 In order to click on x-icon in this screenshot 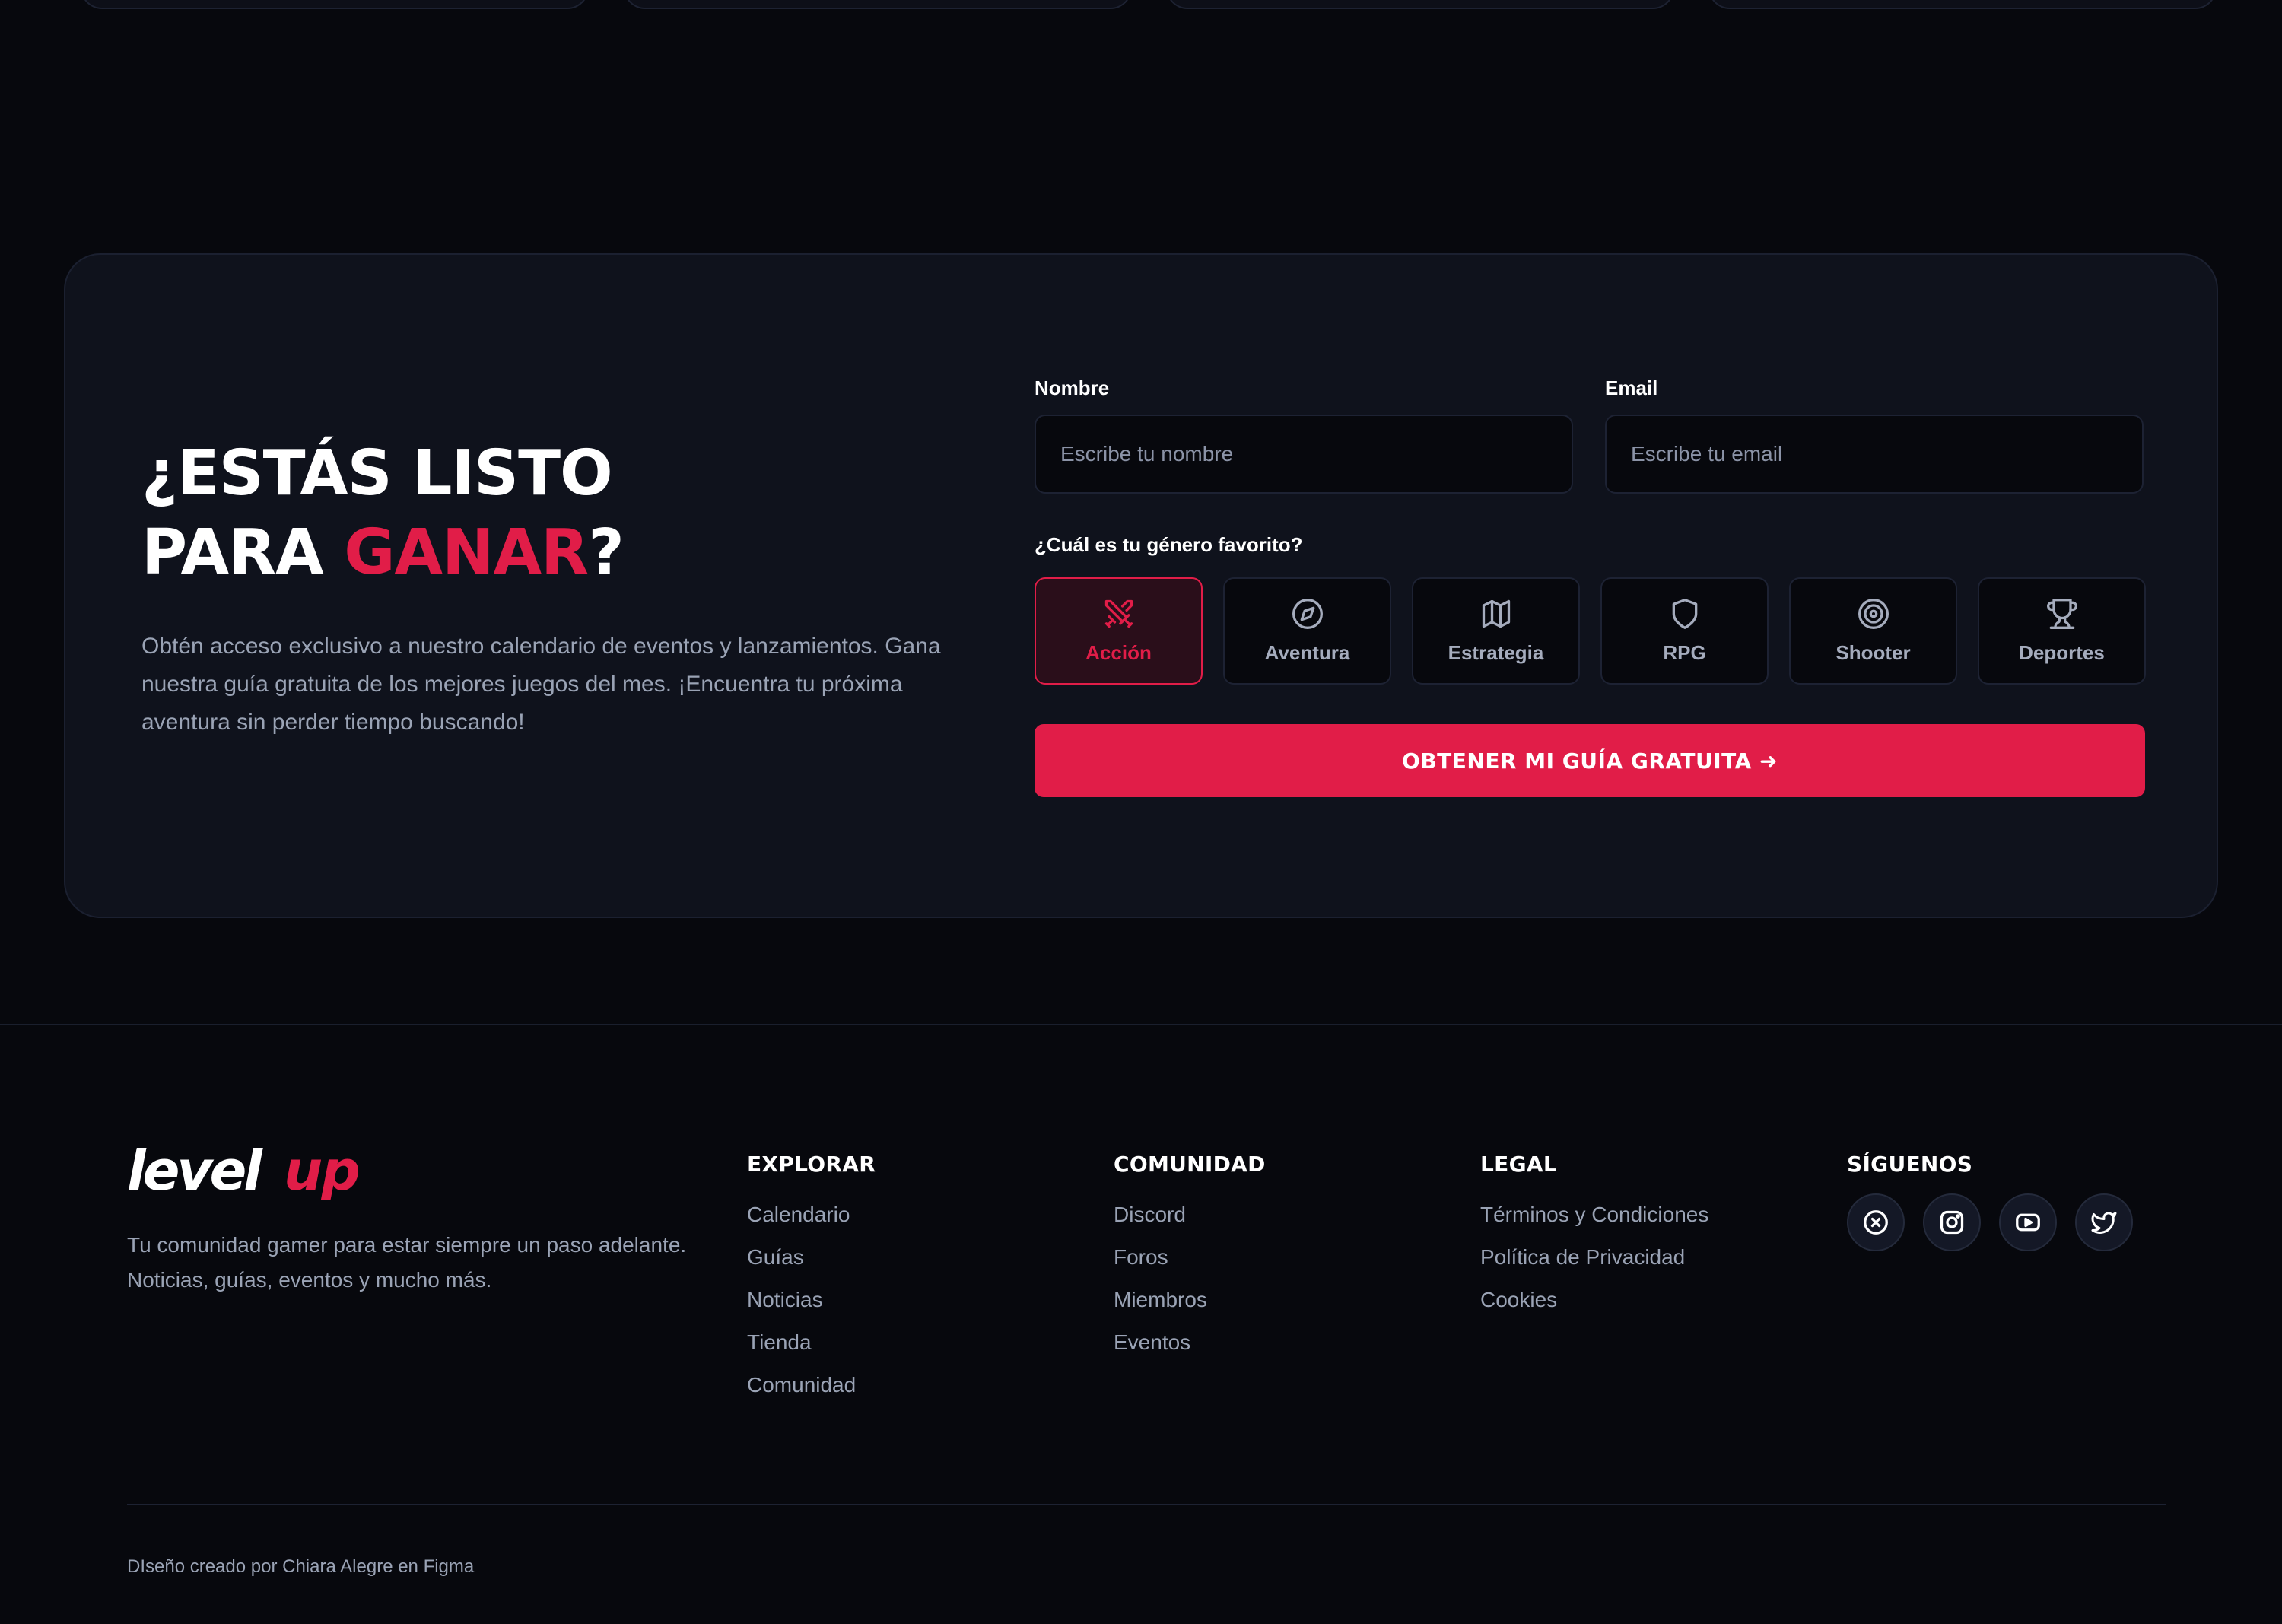, I will do `click(1876, 1222)`.